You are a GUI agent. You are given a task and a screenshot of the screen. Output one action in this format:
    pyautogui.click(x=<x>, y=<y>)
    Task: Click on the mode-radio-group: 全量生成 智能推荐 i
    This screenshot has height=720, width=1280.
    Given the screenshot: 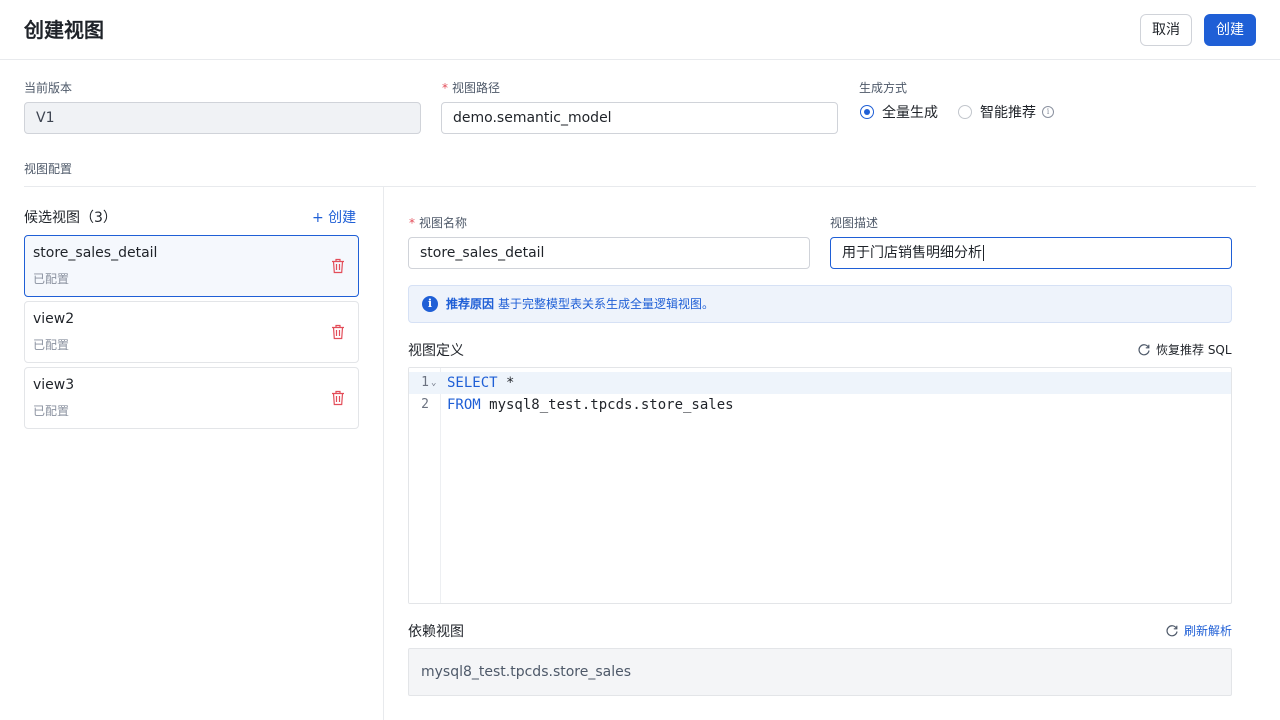 What is the action you would take?
    pyautogui.click(x=967, y=112)
    